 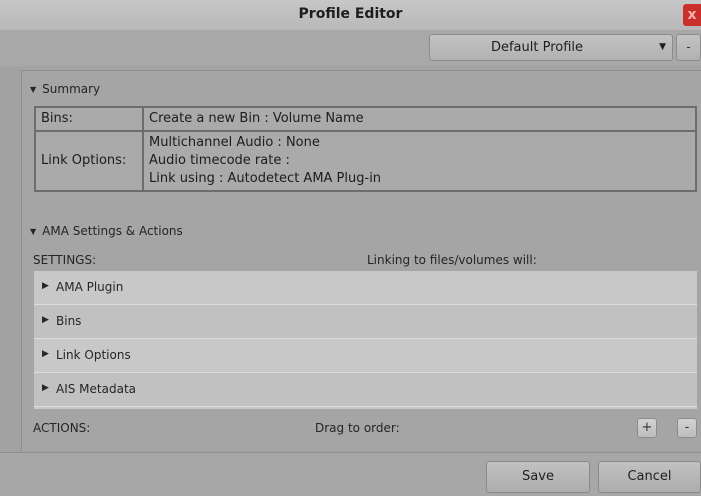 I want to click on settings-item-bins: ▶ Bins, so click(x=365, y=322).